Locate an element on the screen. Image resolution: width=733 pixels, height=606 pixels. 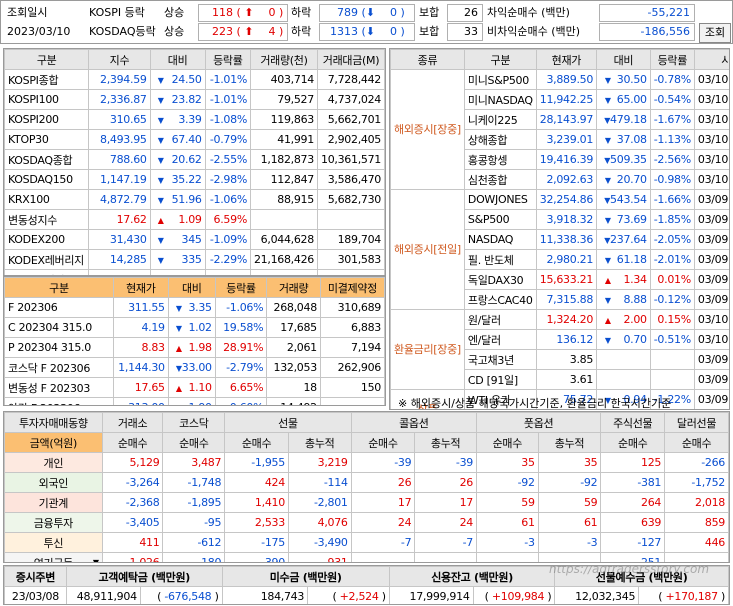
index-change: ▲ 1.09 is located at coordinates (177, 219).